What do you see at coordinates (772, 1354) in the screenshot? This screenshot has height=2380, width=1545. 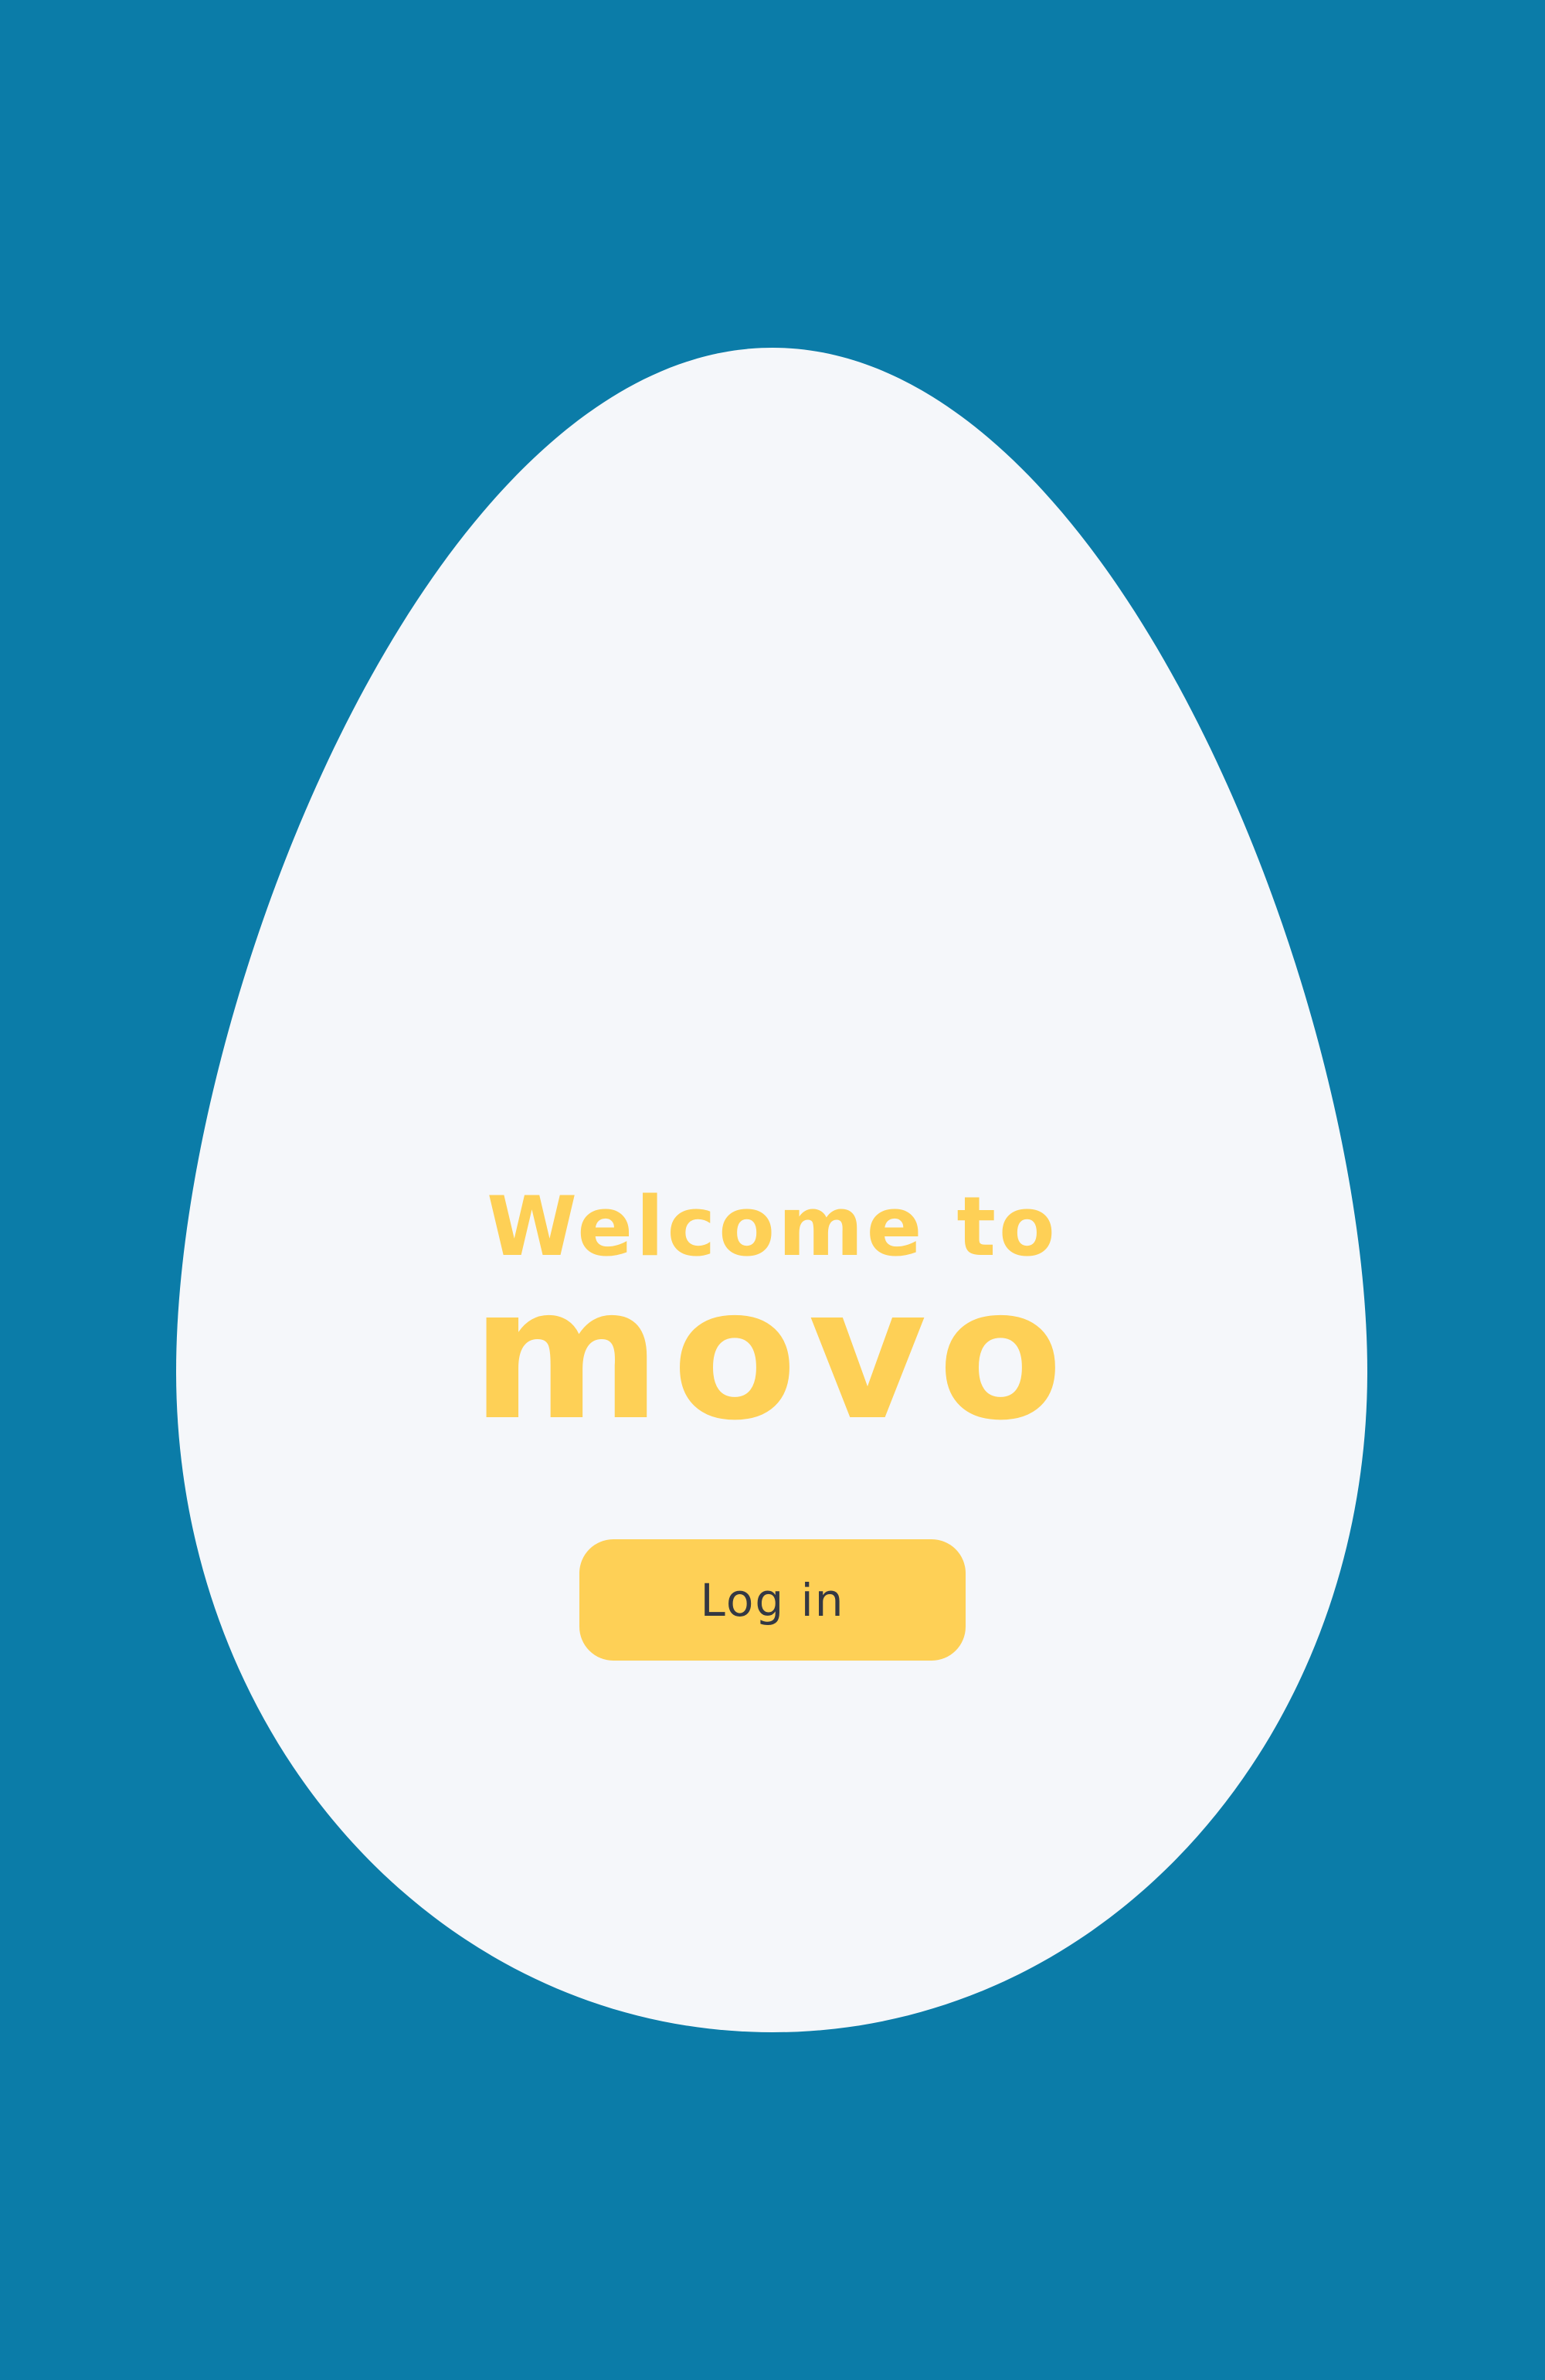 I see `brand-wordmark: movo` at bounding box center [772, 1354].